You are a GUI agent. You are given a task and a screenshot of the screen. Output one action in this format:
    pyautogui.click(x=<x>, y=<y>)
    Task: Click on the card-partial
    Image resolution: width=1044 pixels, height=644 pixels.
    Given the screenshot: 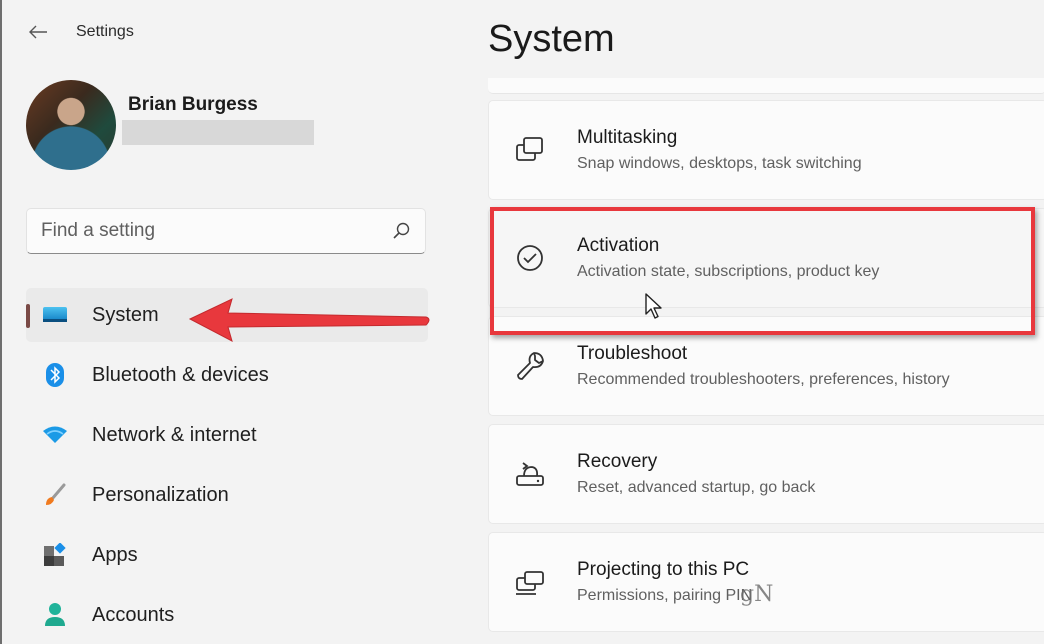 What is the action you would take?
    pyautogui.click(x=766, y=86)
    